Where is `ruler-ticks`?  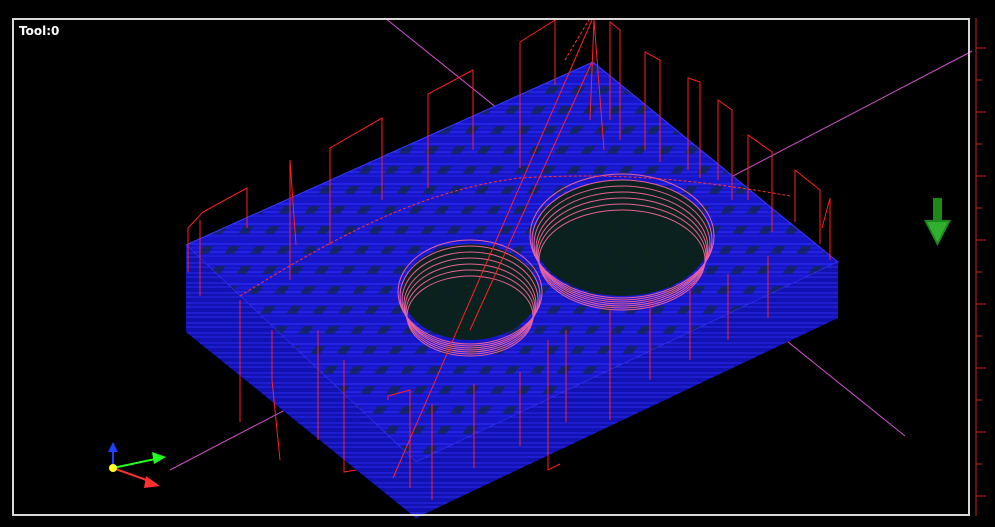
ruler-ticks is located at coordinates (980, 267).